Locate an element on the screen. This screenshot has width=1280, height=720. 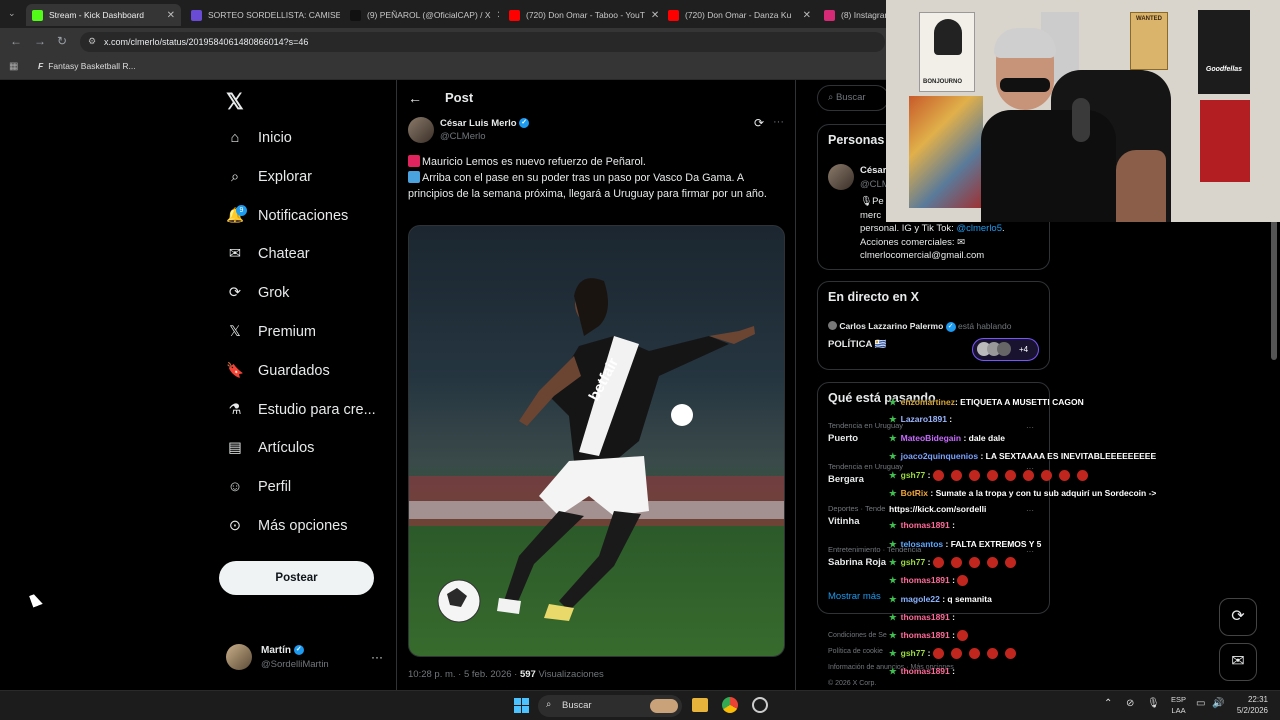
author-name: César Luis Merlo ✓ is located at coordinates (485, 123).